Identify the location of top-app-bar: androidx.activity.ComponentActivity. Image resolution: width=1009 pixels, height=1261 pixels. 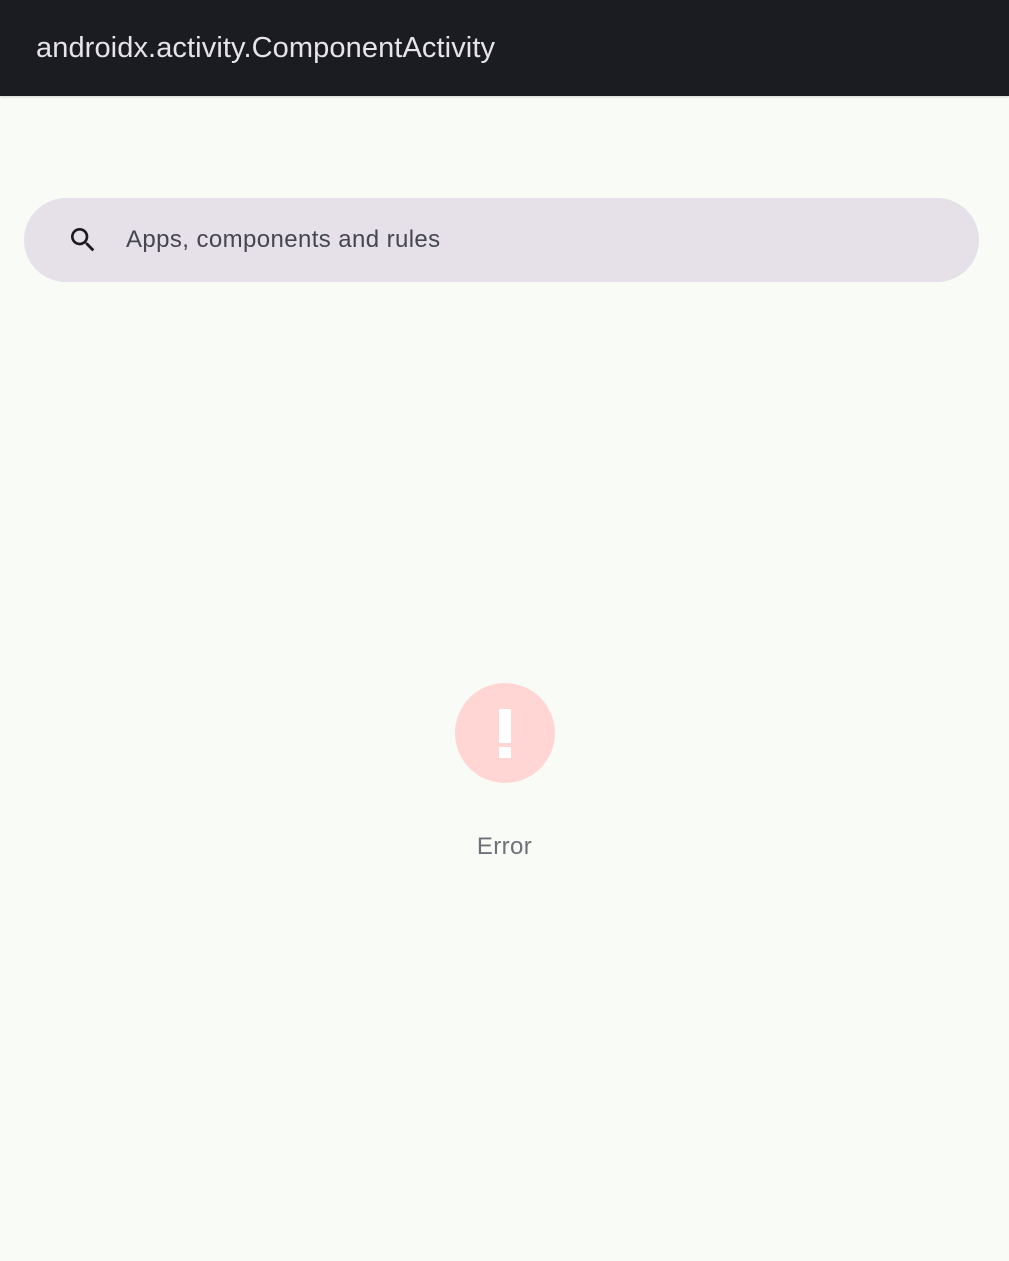
(504, 48).